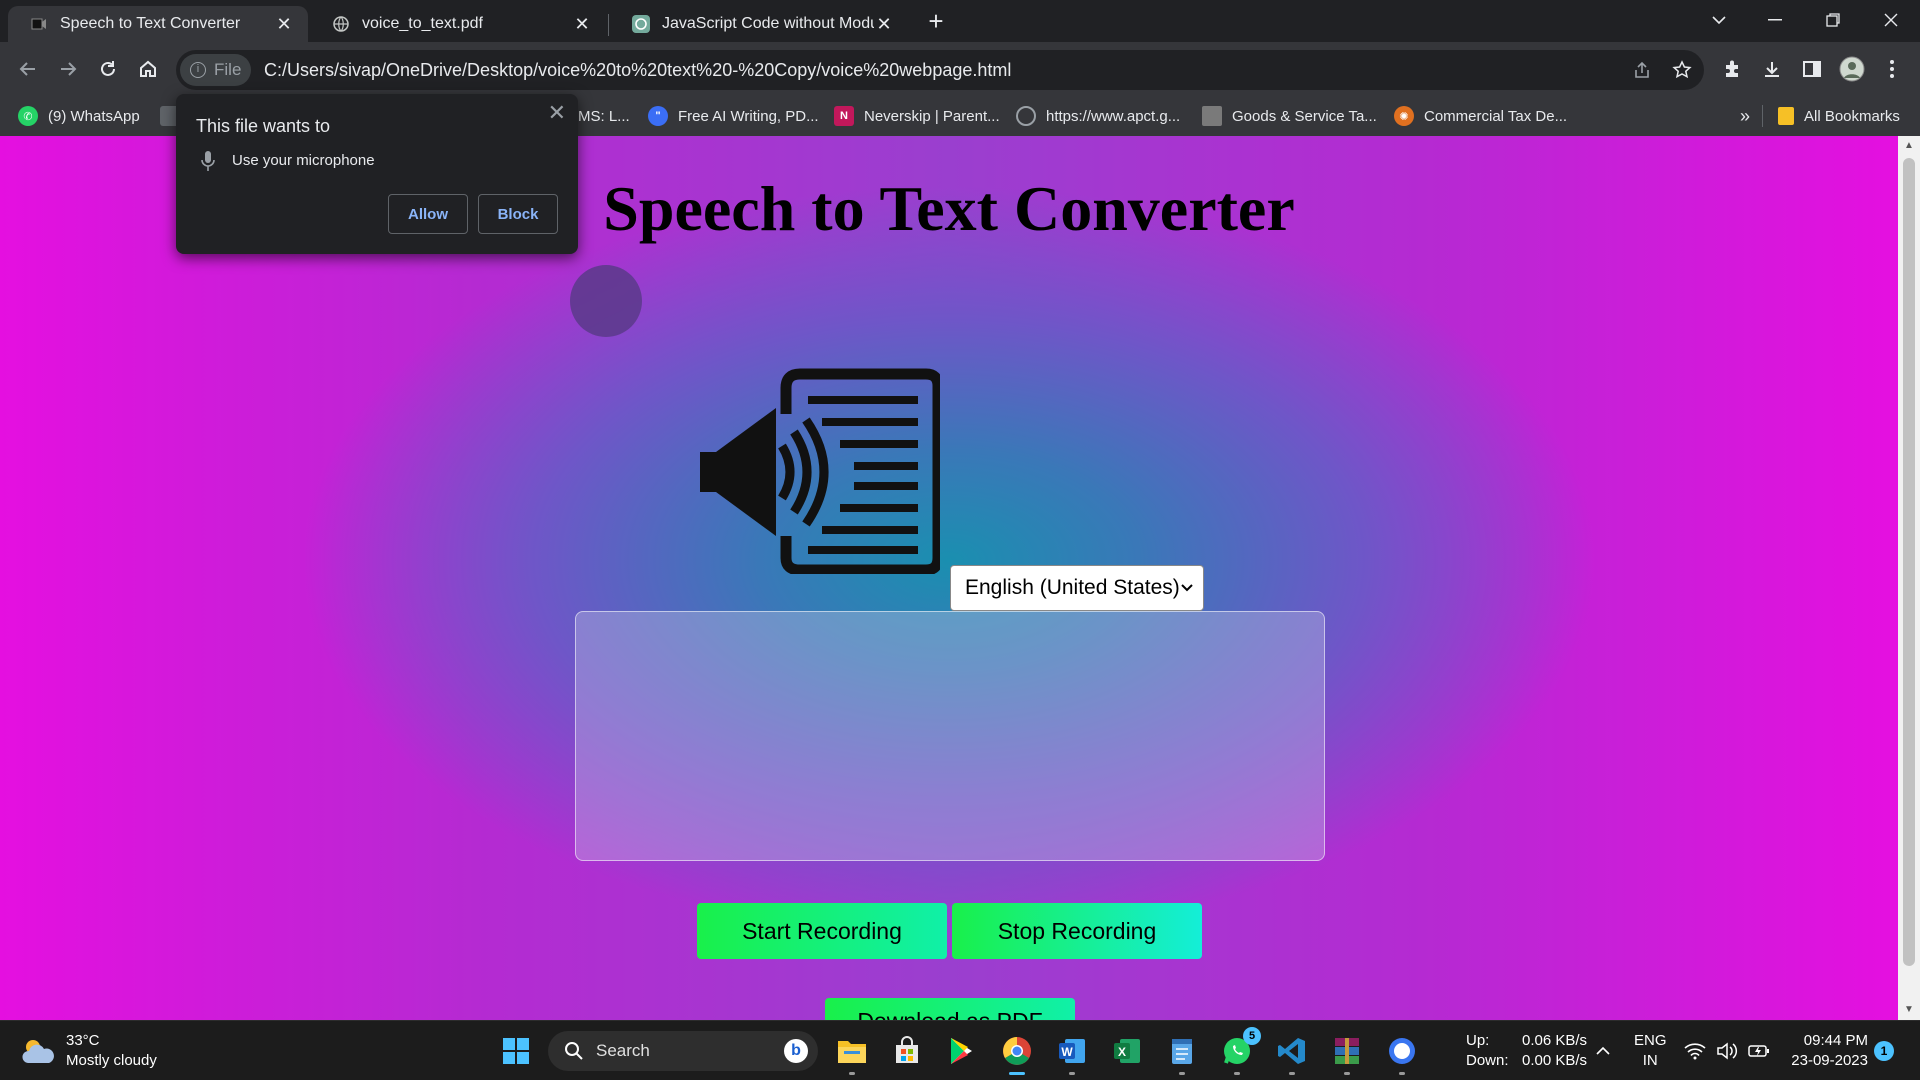 This screenshot has height=1080, width=1920. What do you see at coordinates (936, 21) in the screenshot?
I see `new-tab-button: +` at bounding box center [936, 21].